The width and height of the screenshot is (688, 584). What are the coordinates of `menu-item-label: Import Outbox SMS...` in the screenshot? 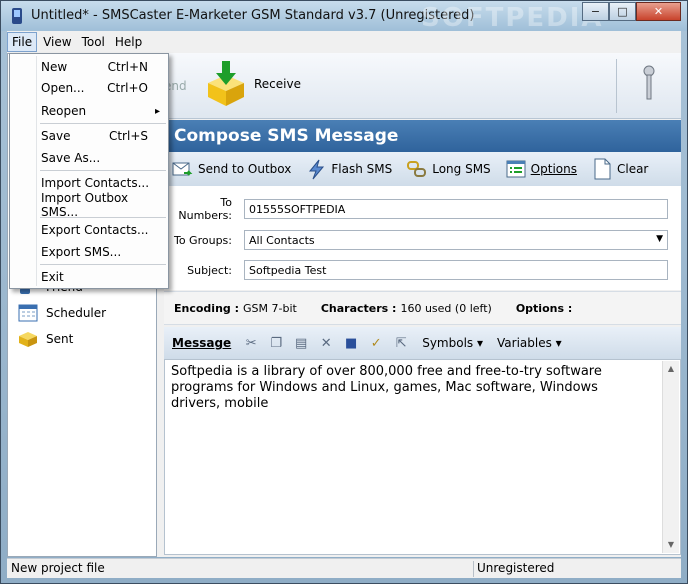 It's located at (85, 205).